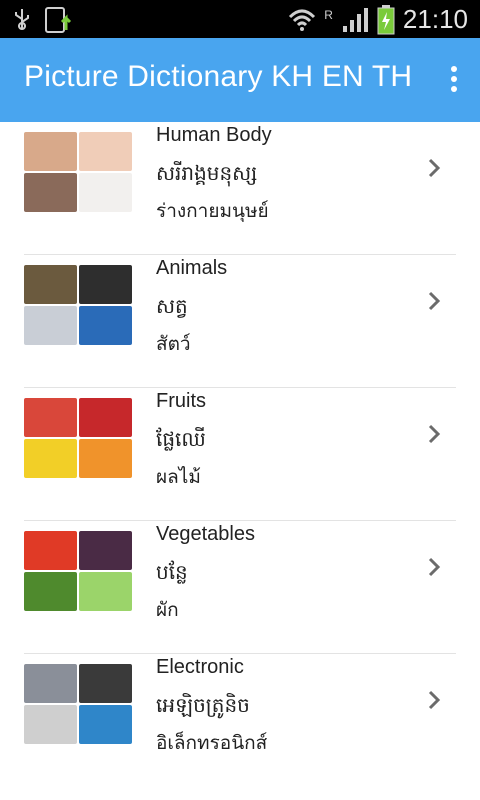  What do you see at coordinates (172, 572) in the screenshot?
I see `khmer-label: បន្លែ` at bounding box center [172, 572].